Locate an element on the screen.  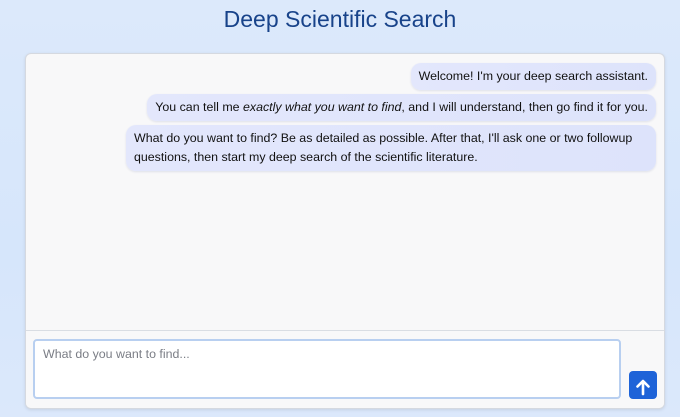
message-text: Welcome! I'm your deep search assistant. is located at coordinates (533, 76).